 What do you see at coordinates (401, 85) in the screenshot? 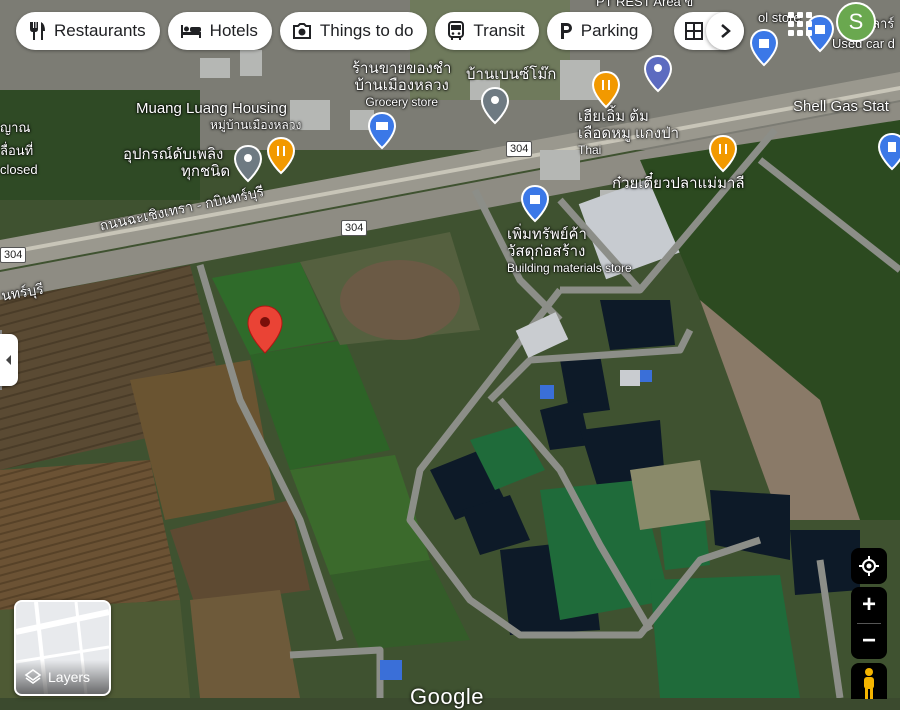
I see `place-label-grocery: ร้านขายของชำ บ้านเมืองหลวง Grocery store` at bounding box center [401, 85].